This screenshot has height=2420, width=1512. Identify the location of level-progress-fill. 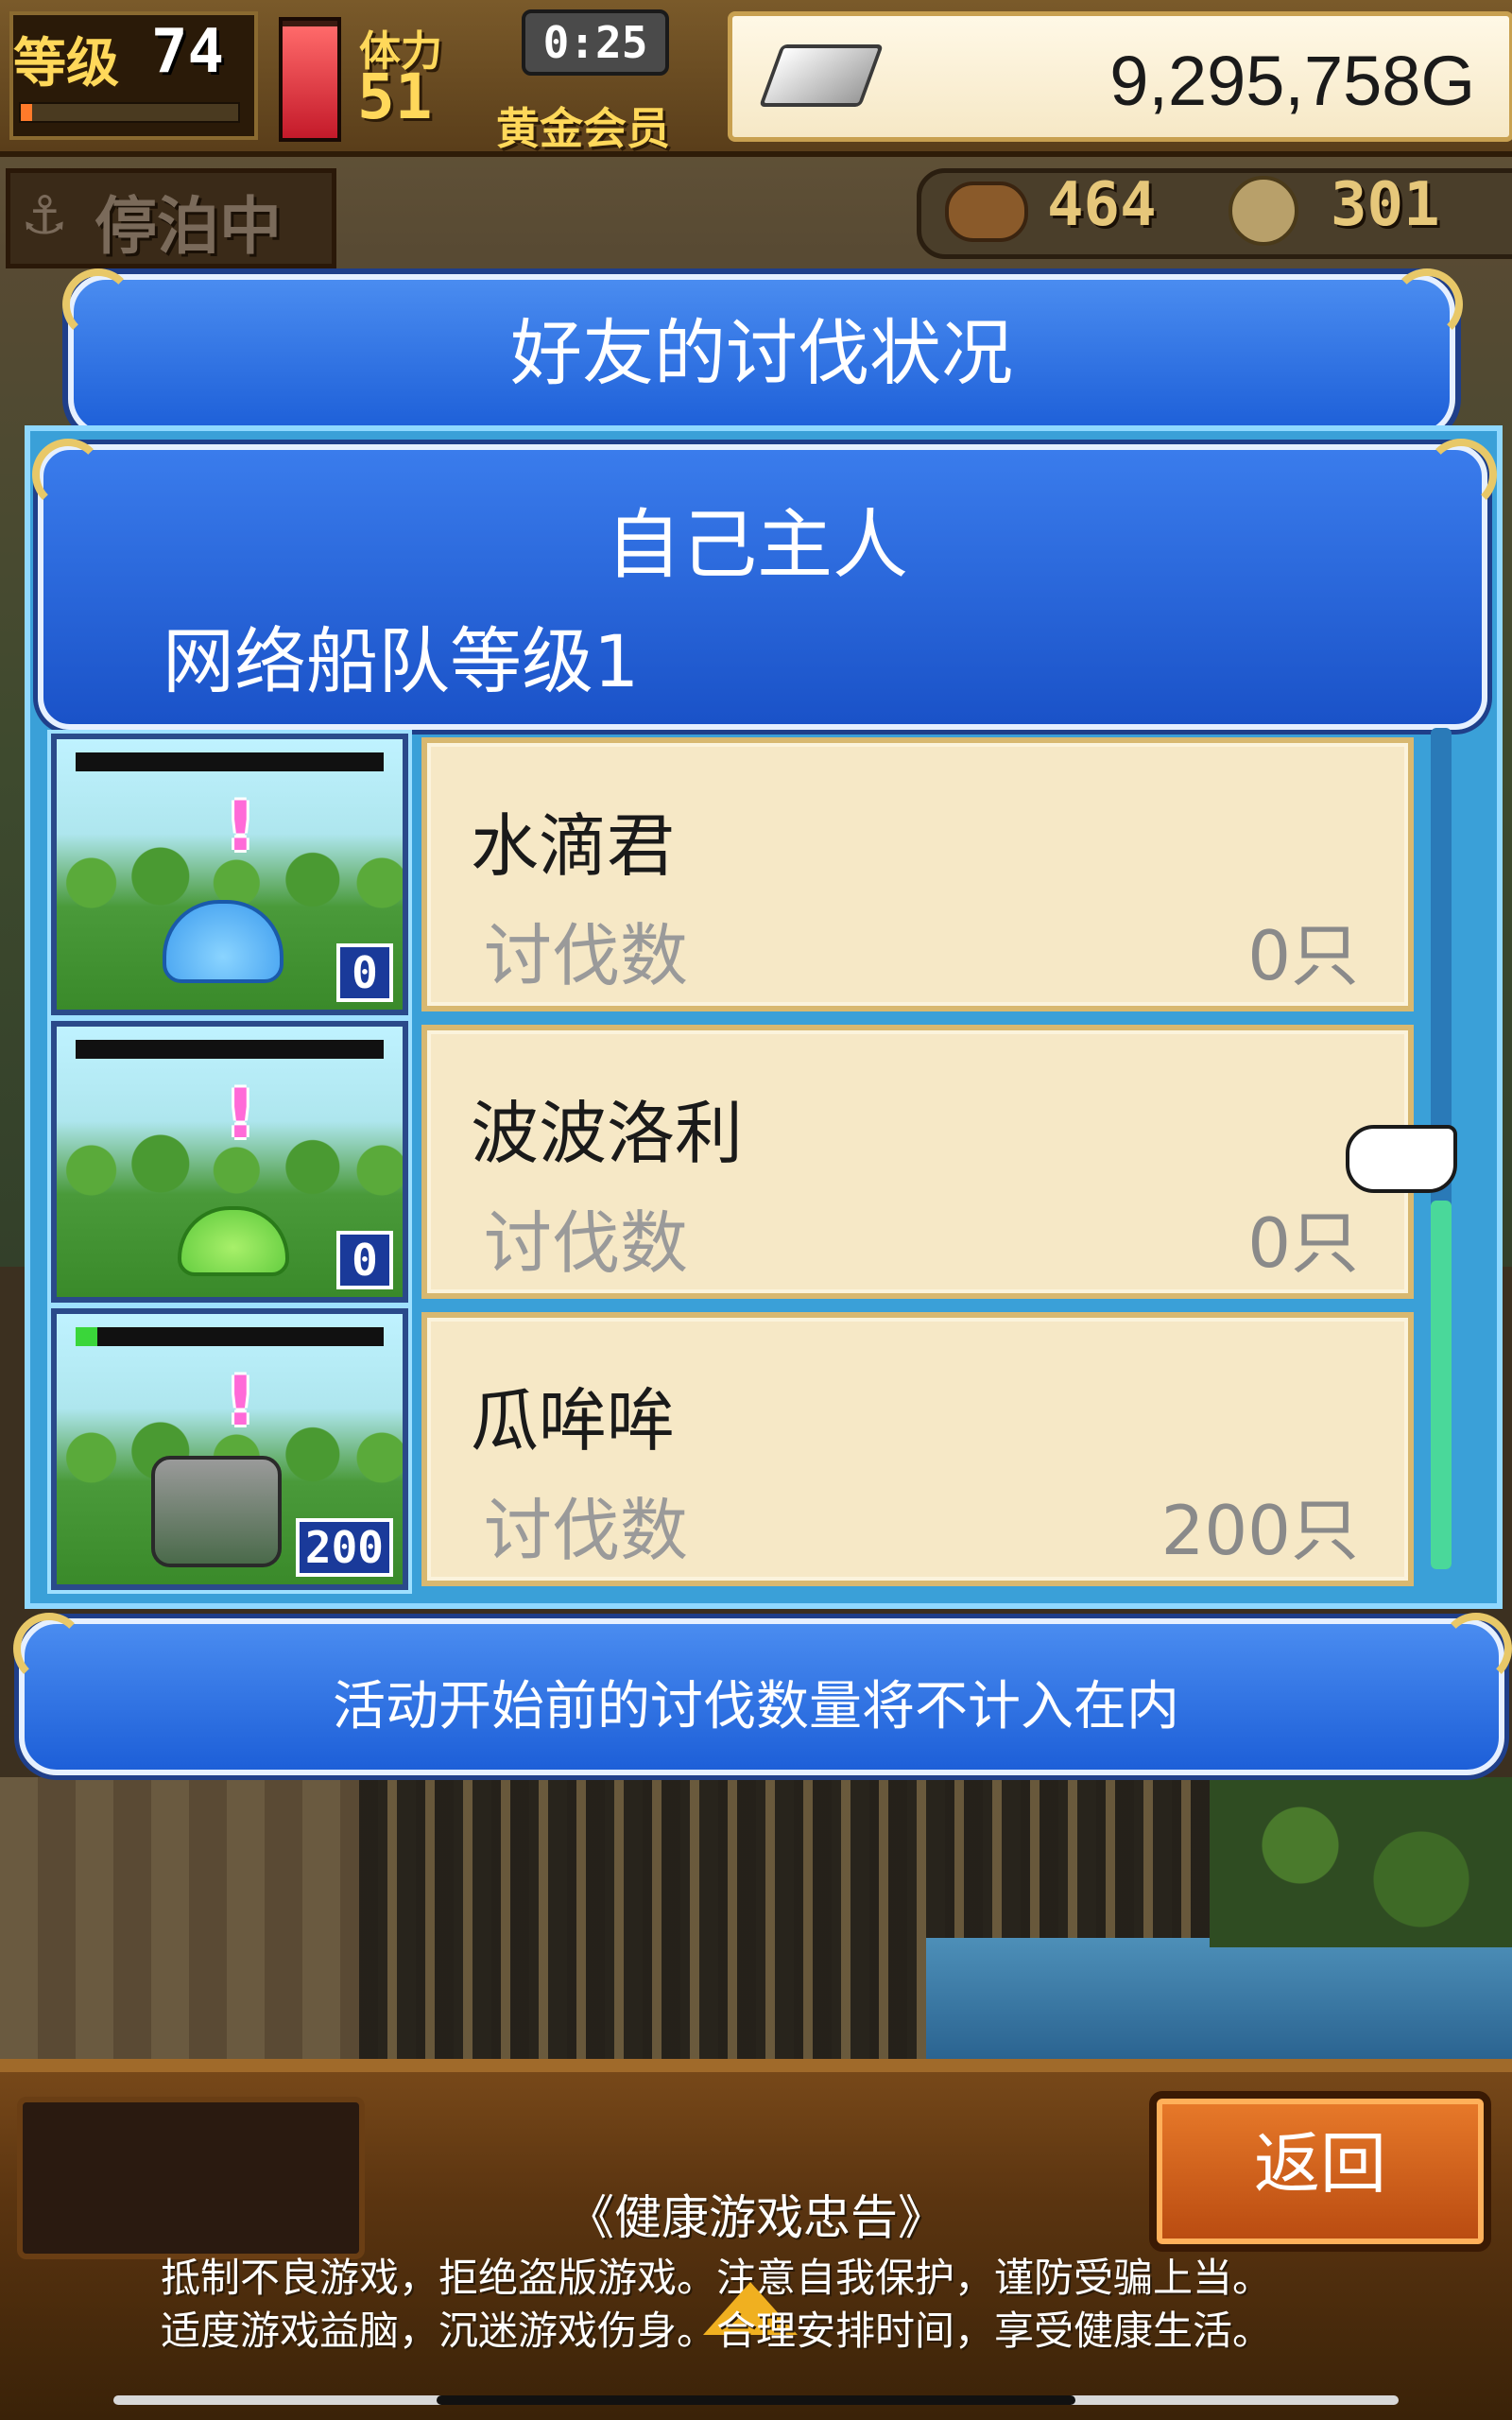
(26, 112).